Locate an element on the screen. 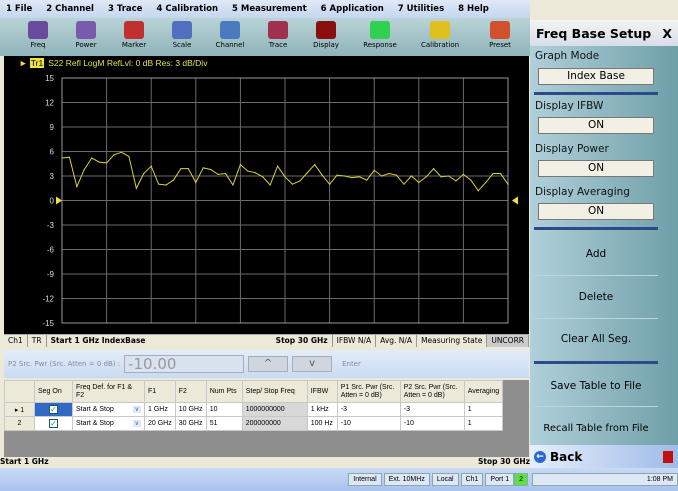  start-frequency: Start 1 GHz is located at coordinates (24, 461).